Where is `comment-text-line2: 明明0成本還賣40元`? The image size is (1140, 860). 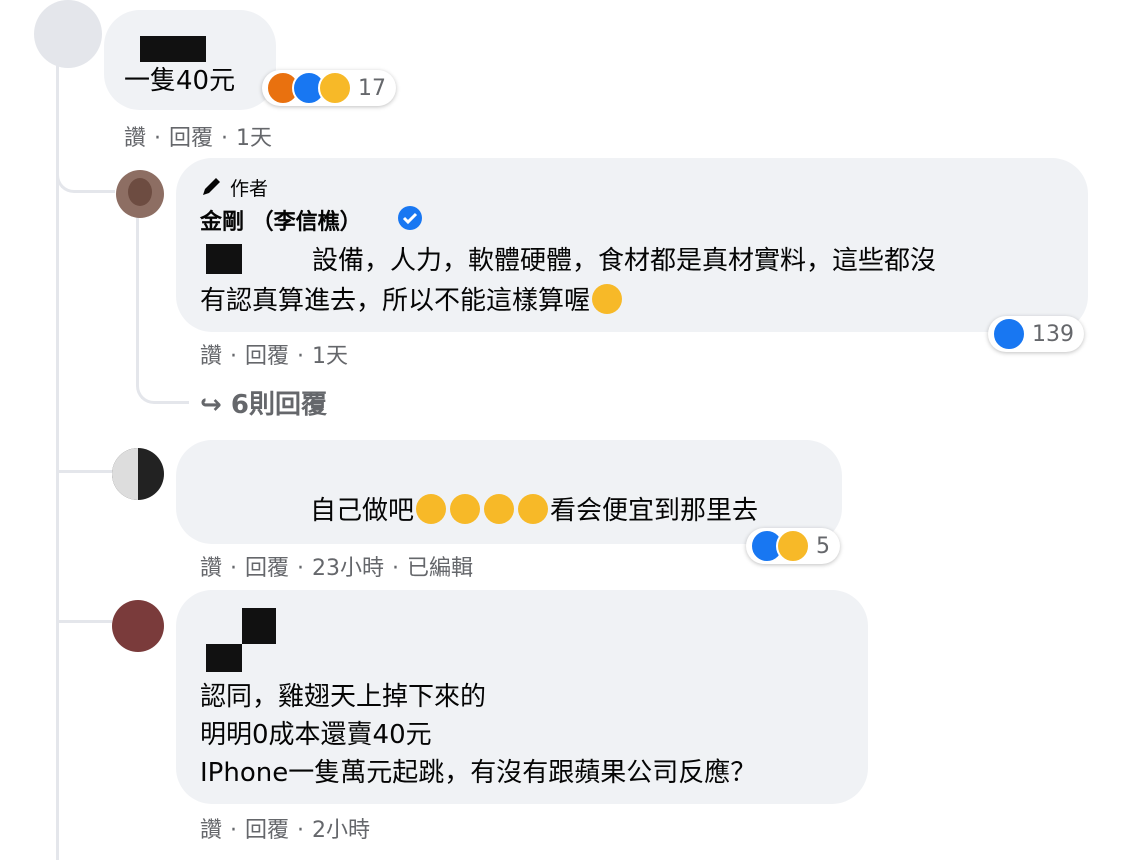
comment-text-line2: 明明0成本還賣40元 is located at coordinates (316, 735).